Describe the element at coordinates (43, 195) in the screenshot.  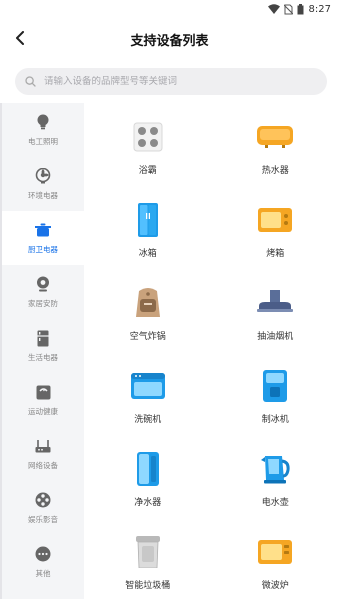
I see `sidebar-item-label: 环境电器` at that location.